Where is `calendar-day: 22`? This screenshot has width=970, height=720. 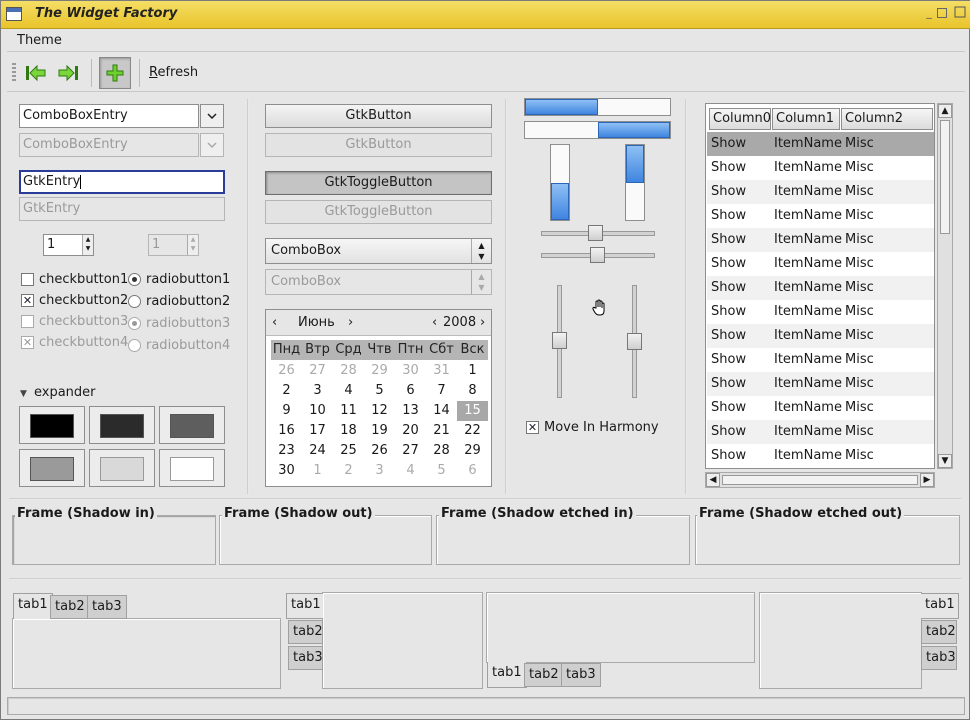 calendar-day: 22 is located at coordinates (472, 431).